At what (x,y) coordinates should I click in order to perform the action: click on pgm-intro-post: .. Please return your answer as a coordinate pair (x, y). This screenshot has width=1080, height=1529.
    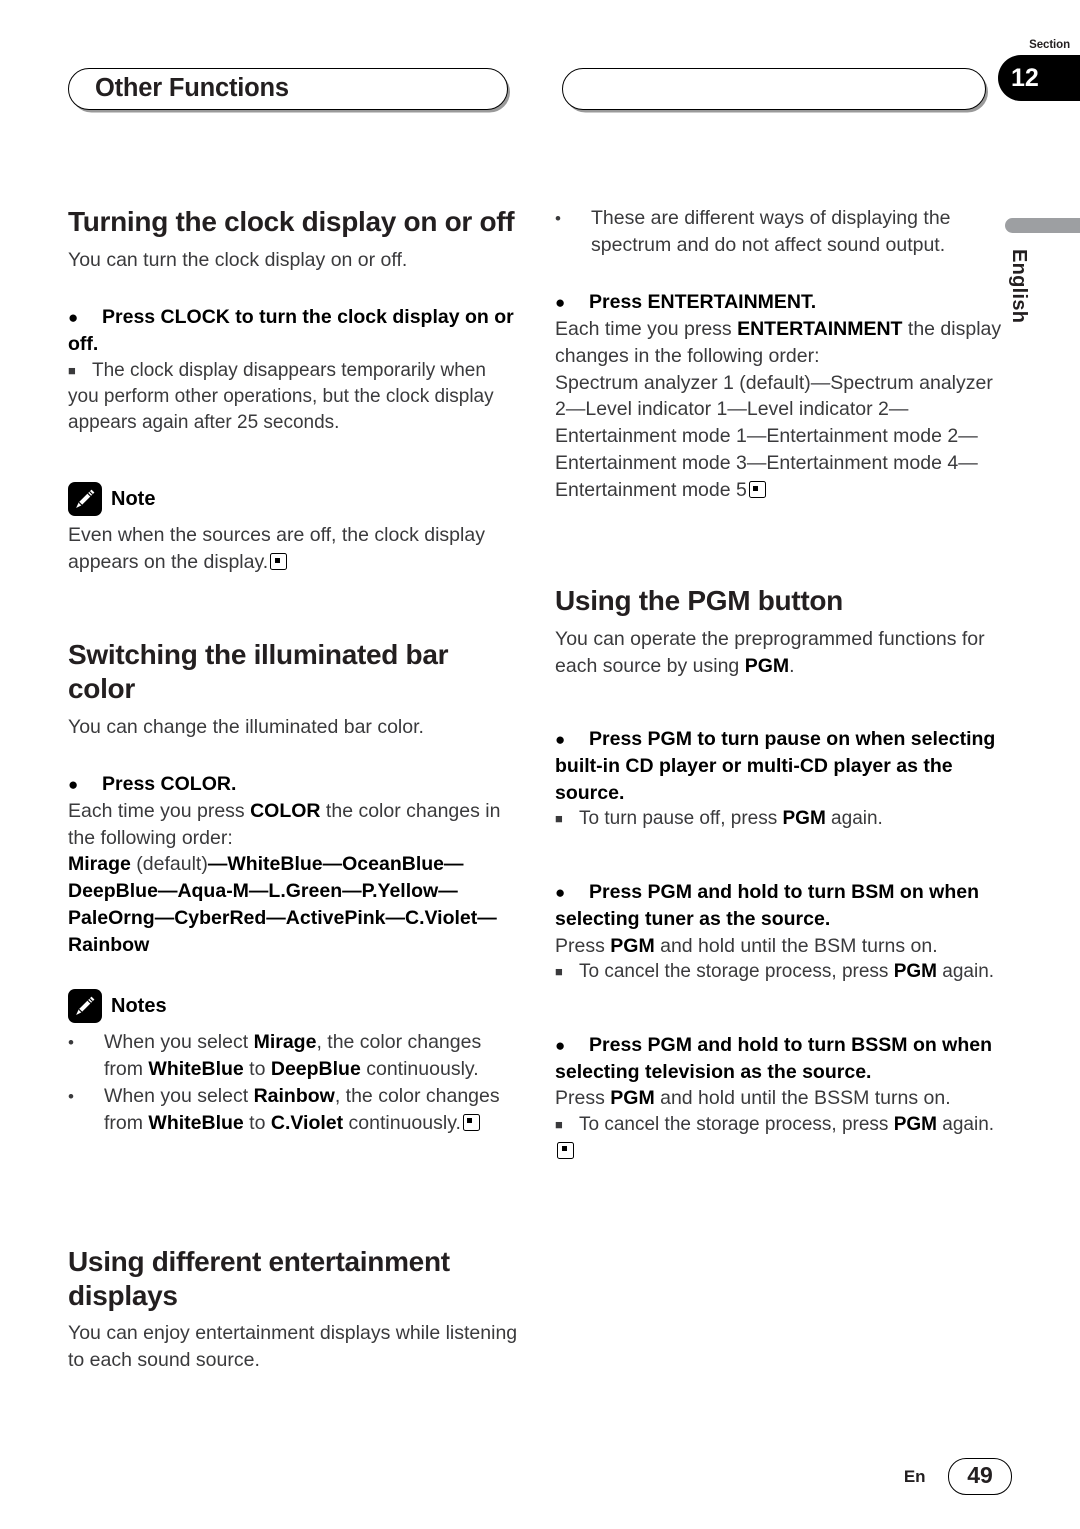
    Looking at the image, I should click on (792, 665).